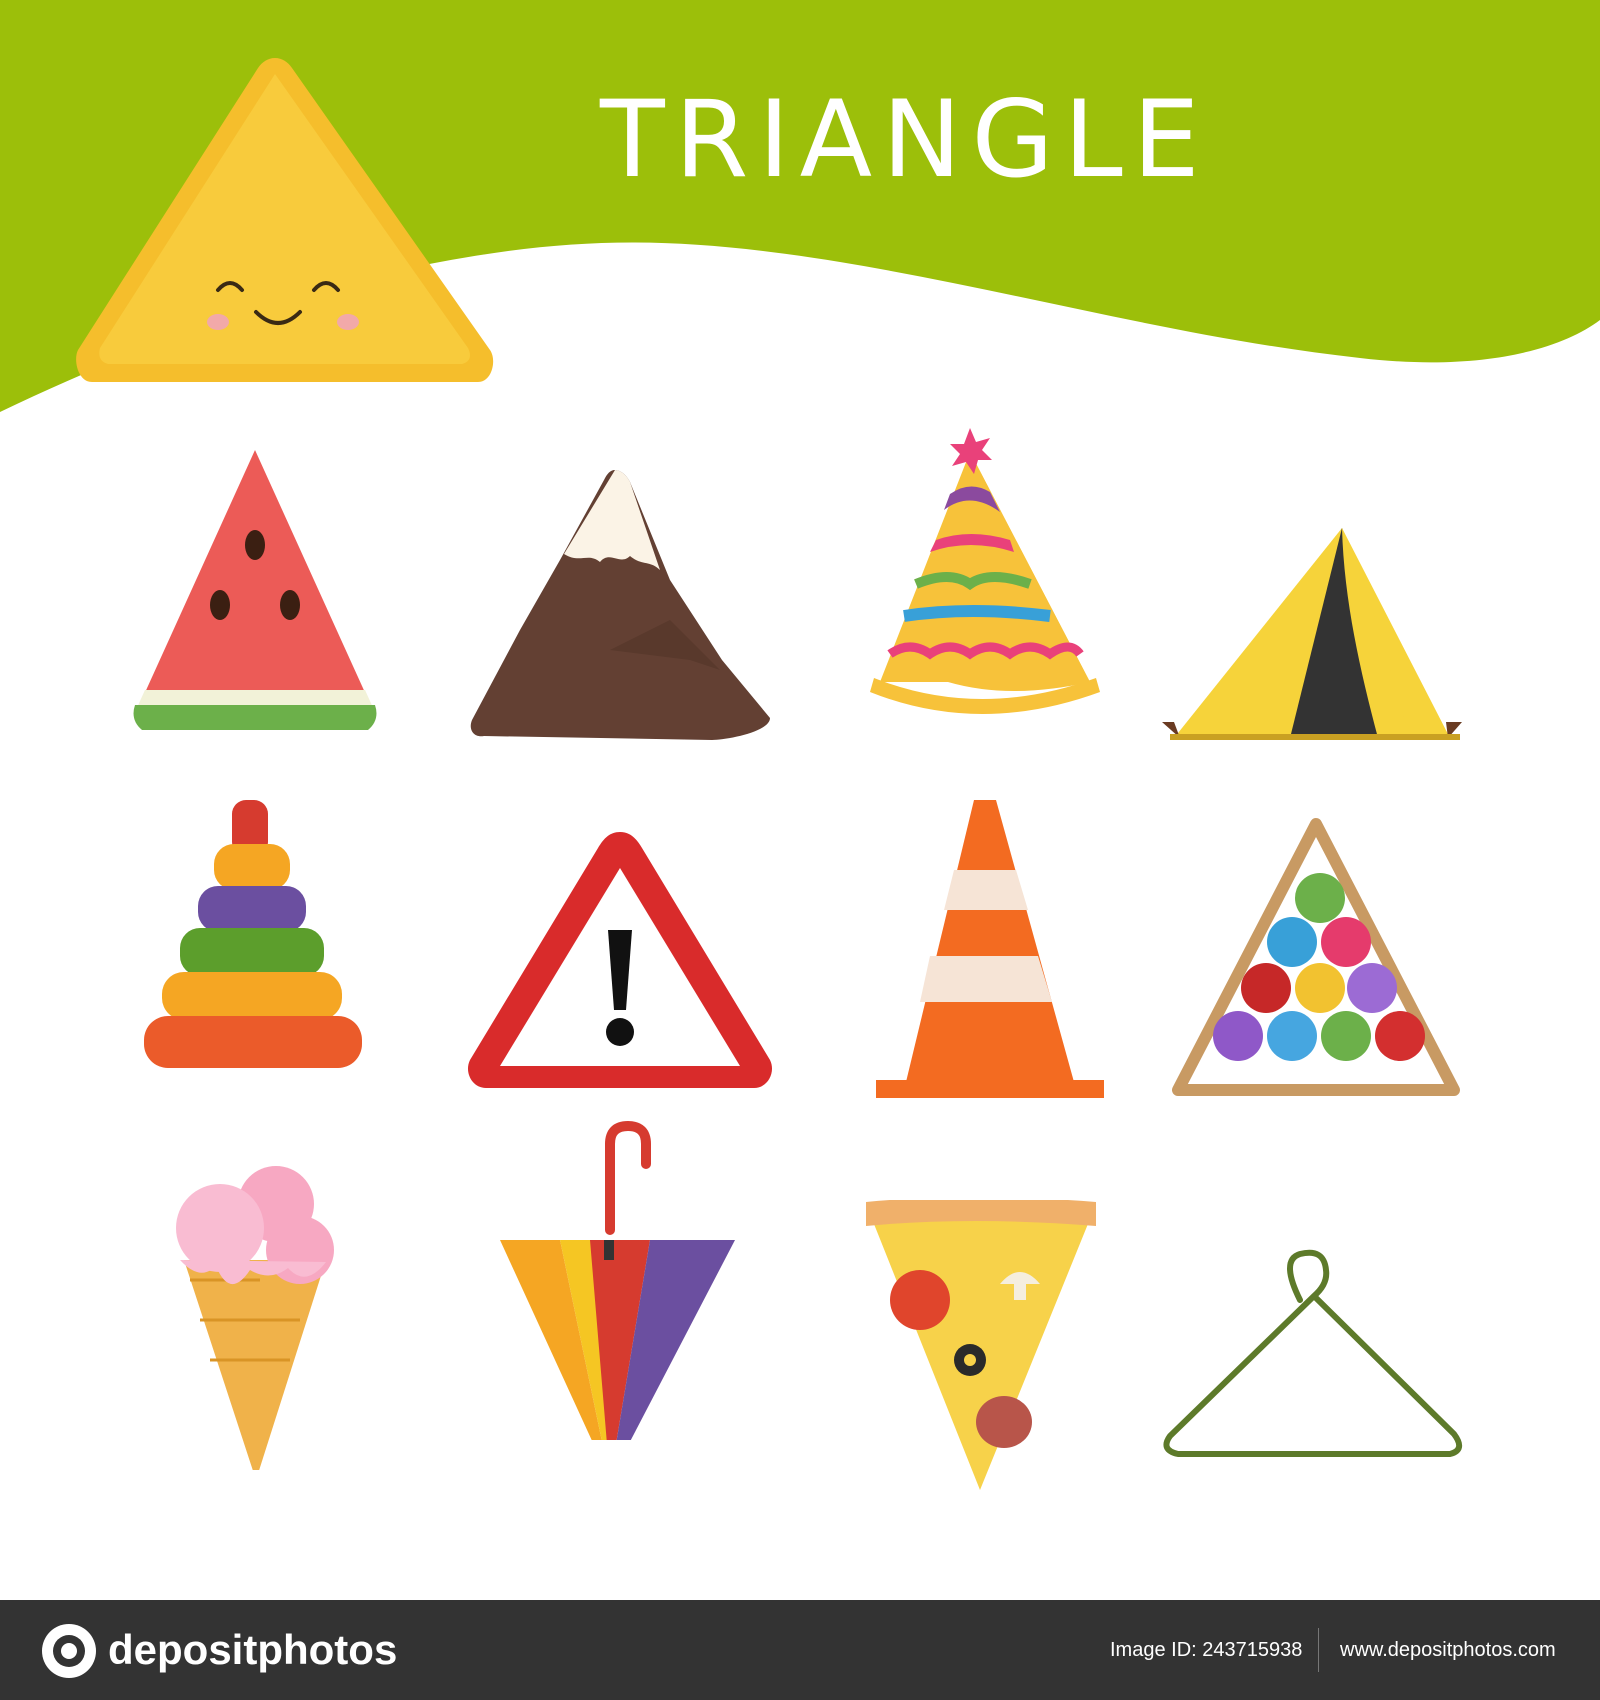 The height and width of the screenshot is (1700, 1600). Describe the element at coordinates (1320, 950) in the screenshot. I see `billiard-rack-icon` at that location.